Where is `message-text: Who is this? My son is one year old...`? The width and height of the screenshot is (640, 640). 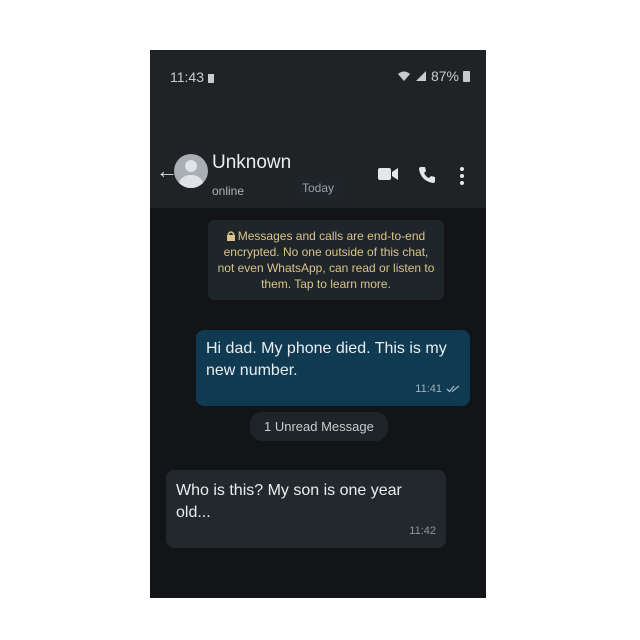
message-text: Who is this? My son is one year old... is located at coordinates (289, 501).